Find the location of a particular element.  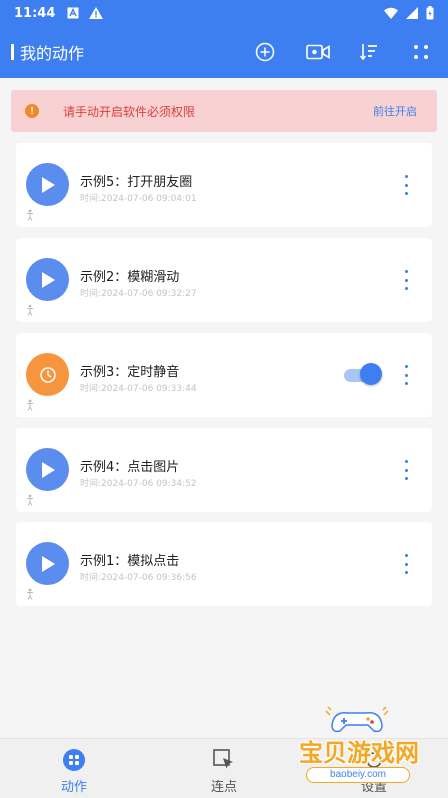

record-button is located at coordinates (318, 52).